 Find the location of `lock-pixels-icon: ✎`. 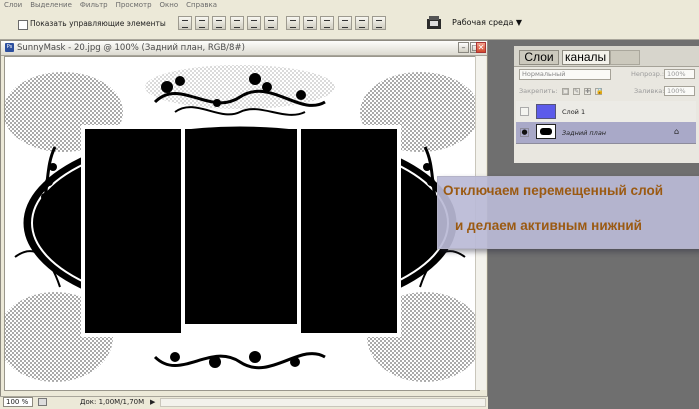

lock-pixels-icon: ✎ is located at coordinates (576, 91).